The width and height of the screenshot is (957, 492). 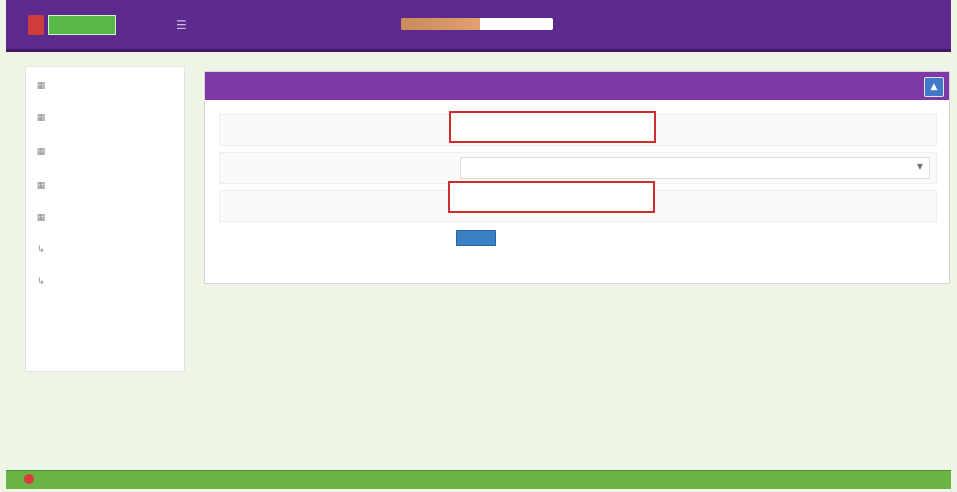 I want to click on form-row-2: ▼, so click(x=578, y=168).